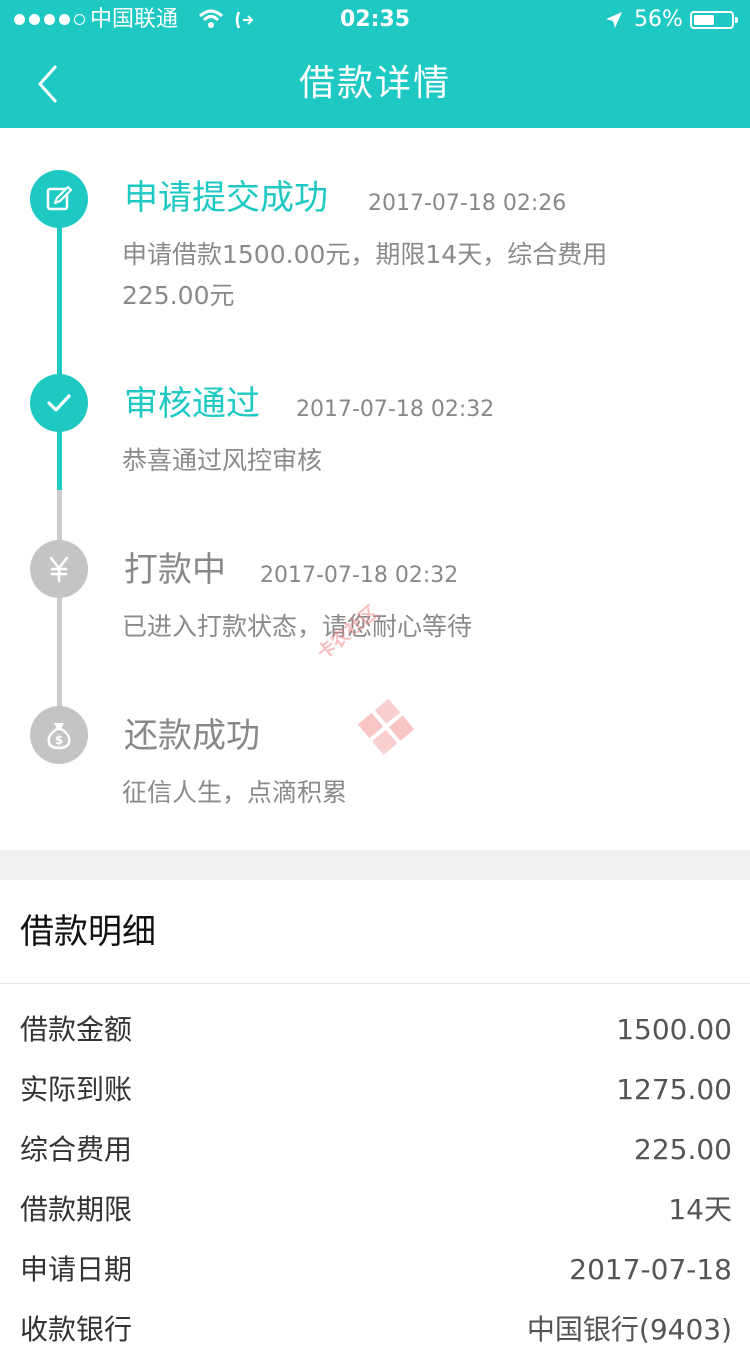  What do you see at coordinates (395, 409) in the screenshot?
I see `step-time: 2017-07-18 02:32` at bounding box center [395, 409].